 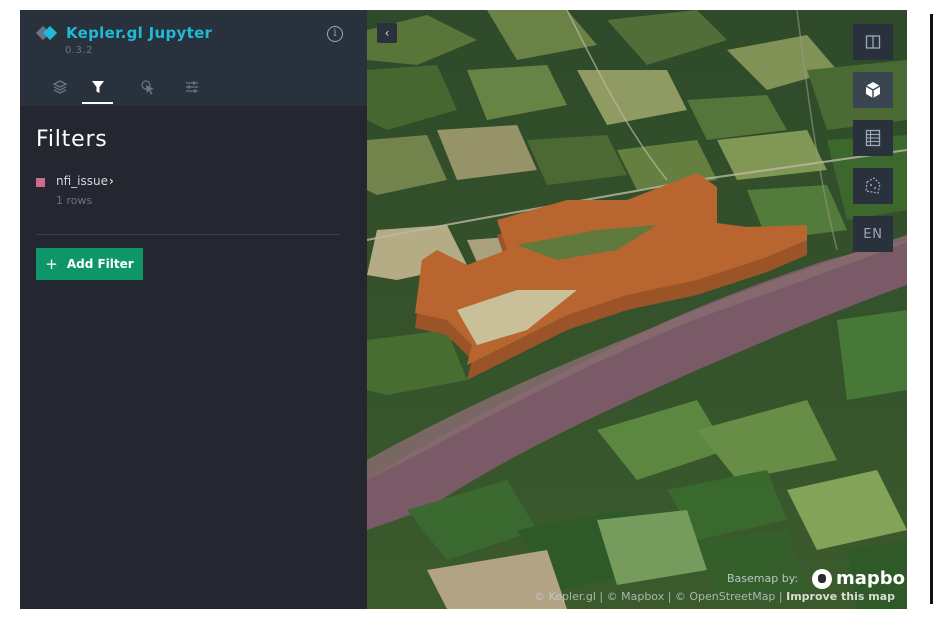 I want to click on split-map-icon, so click(x=873, y=42).